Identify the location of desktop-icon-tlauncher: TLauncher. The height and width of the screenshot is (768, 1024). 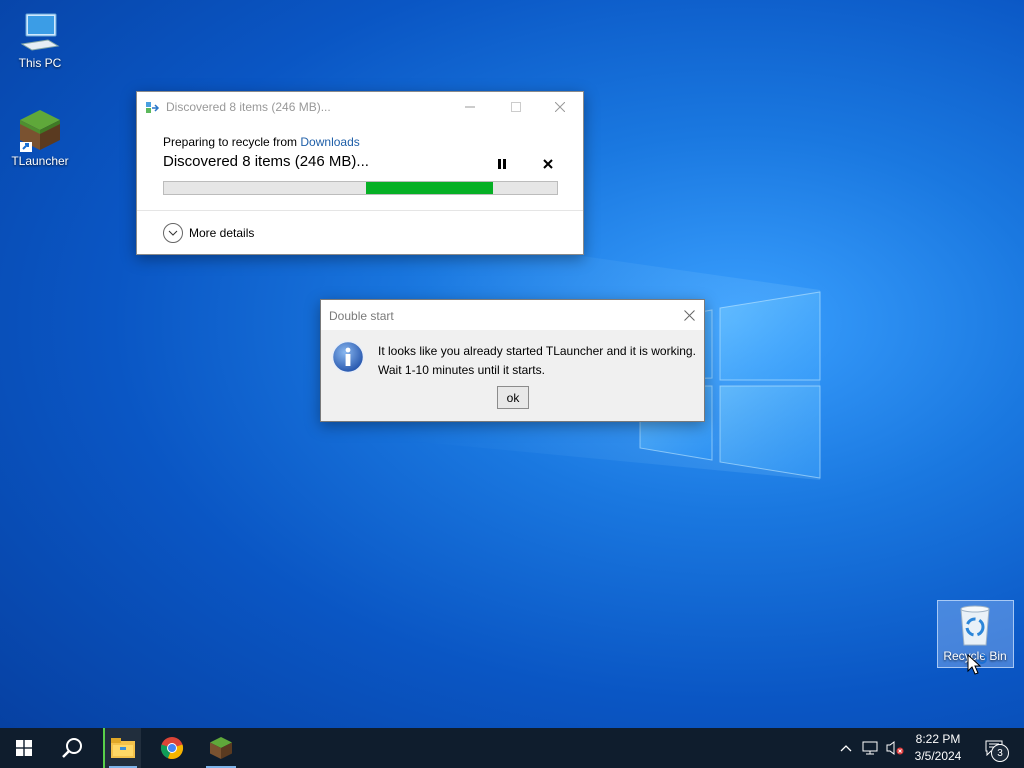
(40, 138).